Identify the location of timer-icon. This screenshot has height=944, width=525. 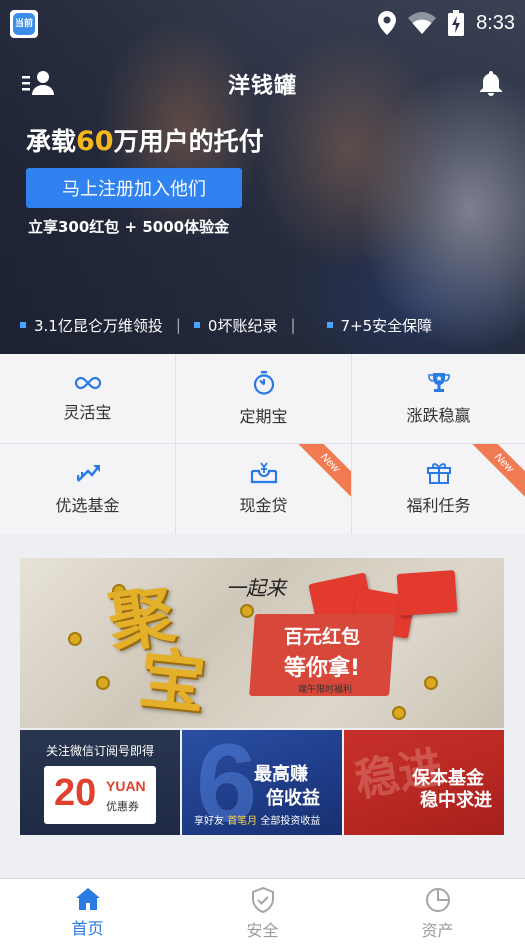
(263, 382).